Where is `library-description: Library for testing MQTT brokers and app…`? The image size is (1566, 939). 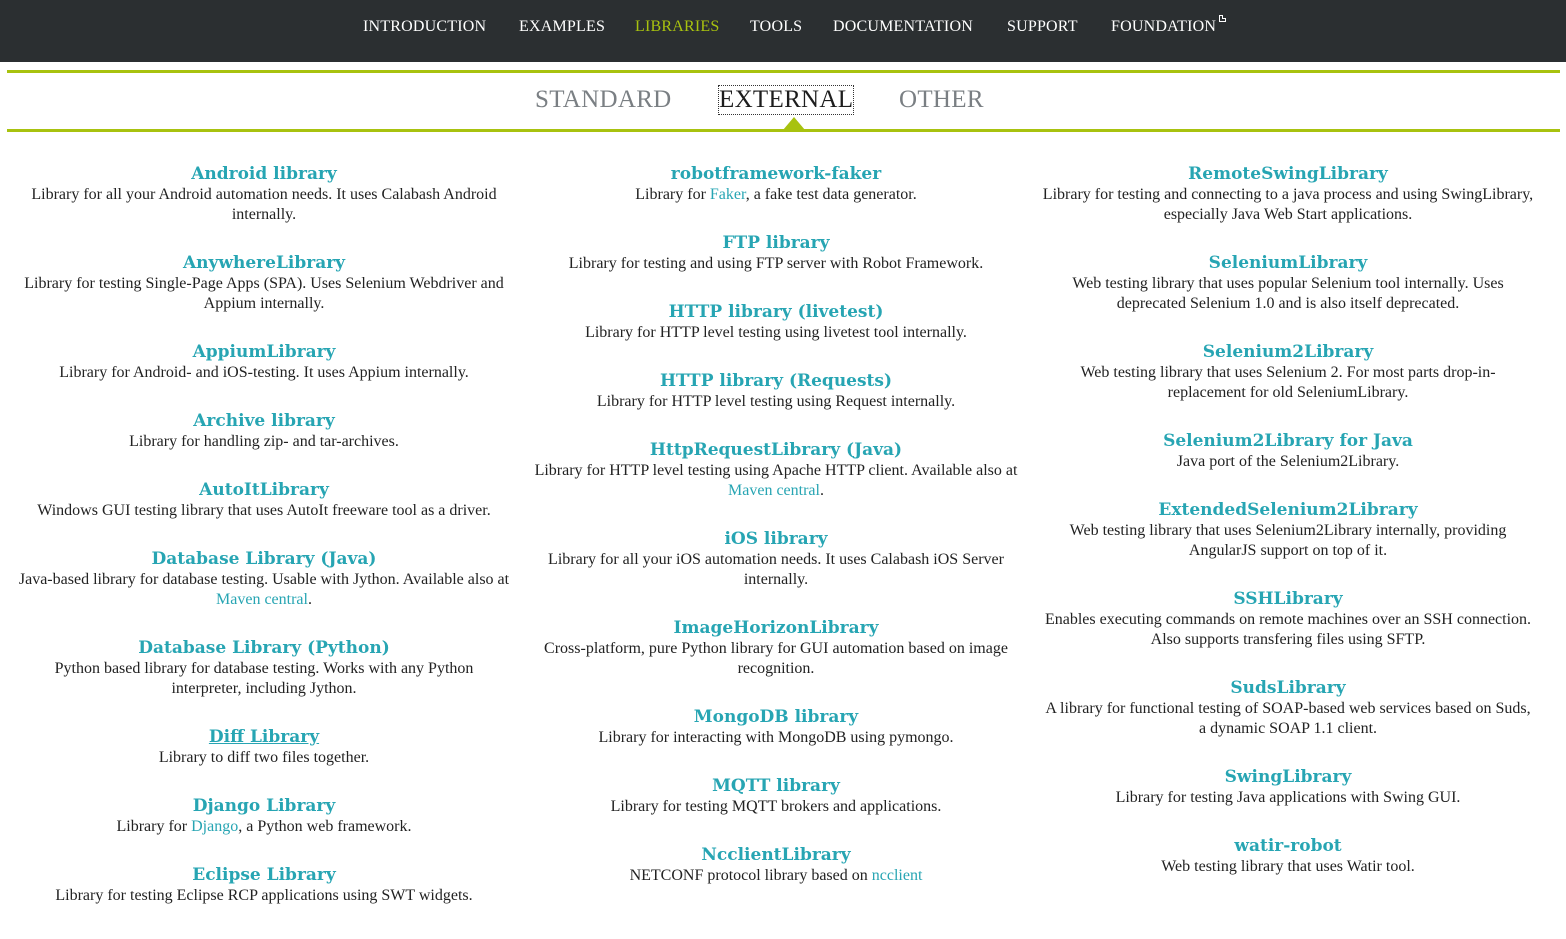 library-description: Library for testing MQTT brokers and app… is located at coordinates (776, 806).